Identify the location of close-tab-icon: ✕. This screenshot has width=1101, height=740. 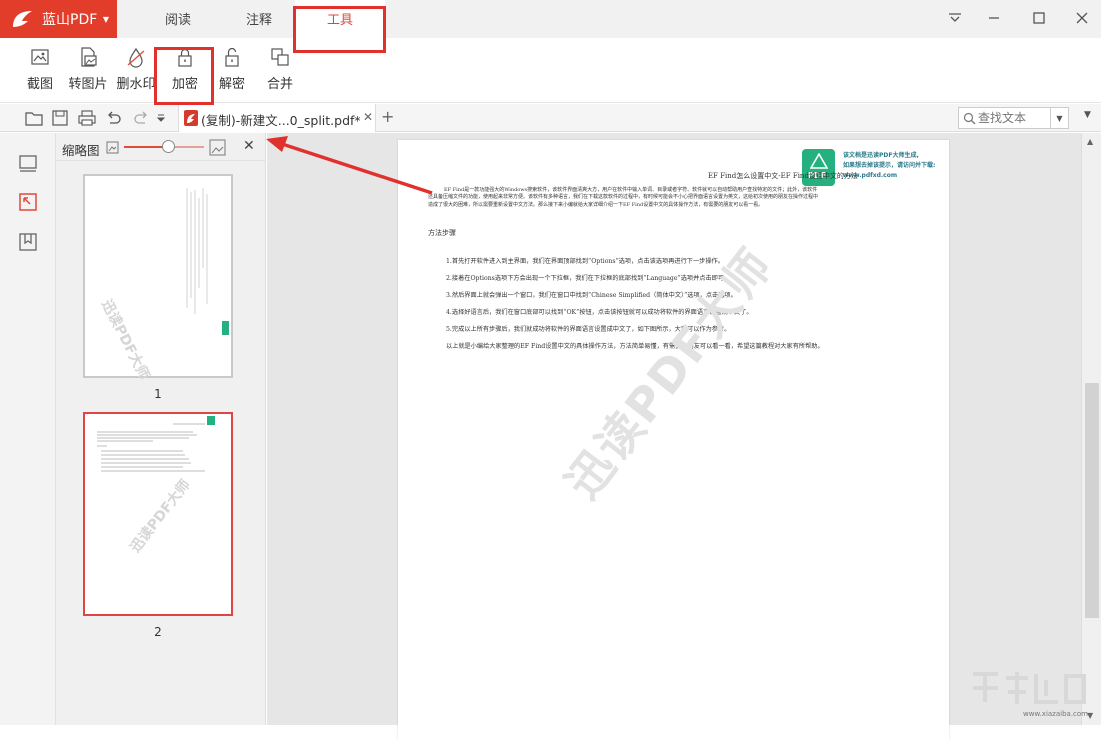
(368, 117).